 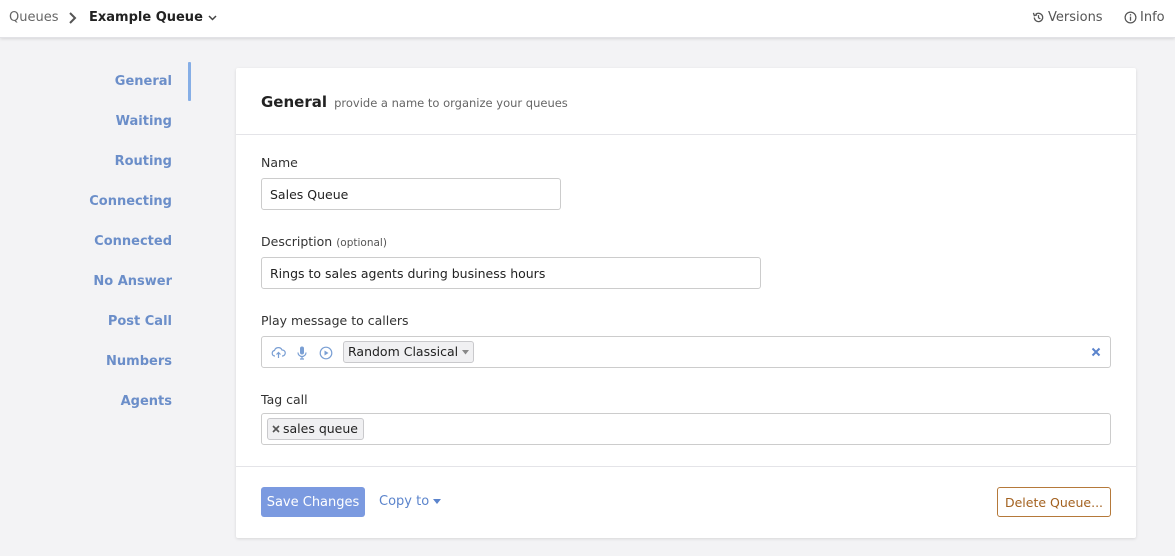 What do you see at coordinates (587, 19) in the screenshot?
I see `top-bar: Queues Example Queue Versions Info` at bounding box center [587, 19].